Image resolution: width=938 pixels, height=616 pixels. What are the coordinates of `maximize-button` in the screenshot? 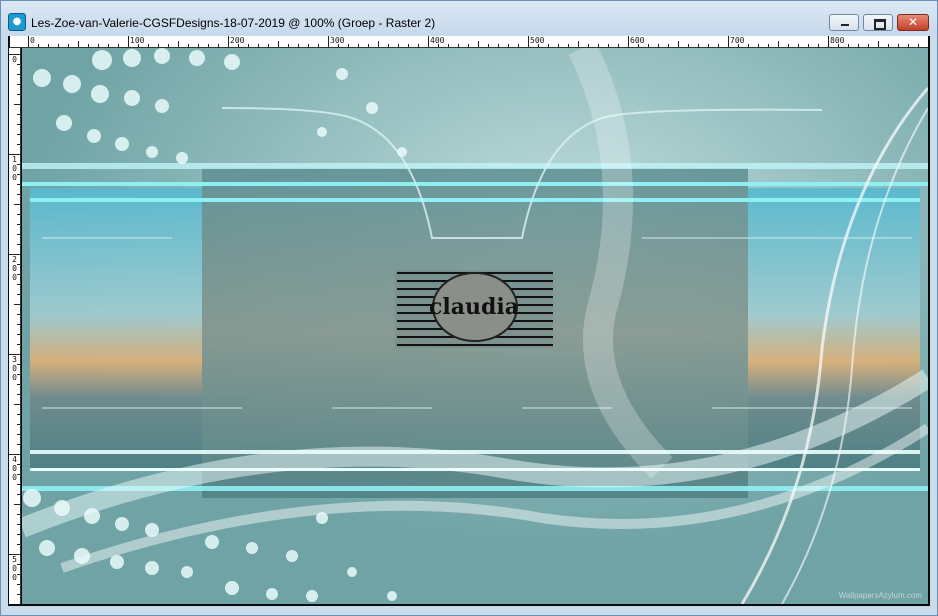 It's located at (878, 22).